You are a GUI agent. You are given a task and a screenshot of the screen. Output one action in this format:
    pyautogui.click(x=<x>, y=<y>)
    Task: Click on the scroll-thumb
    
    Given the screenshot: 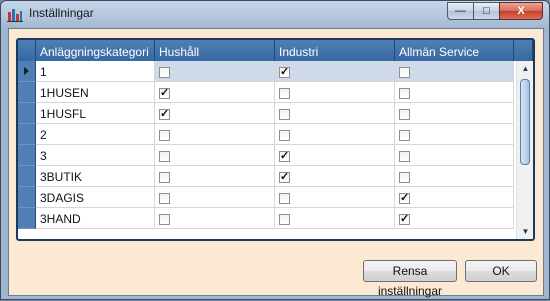 What is the action you would take?
    pyautogui.click(x=525, y=122)
    